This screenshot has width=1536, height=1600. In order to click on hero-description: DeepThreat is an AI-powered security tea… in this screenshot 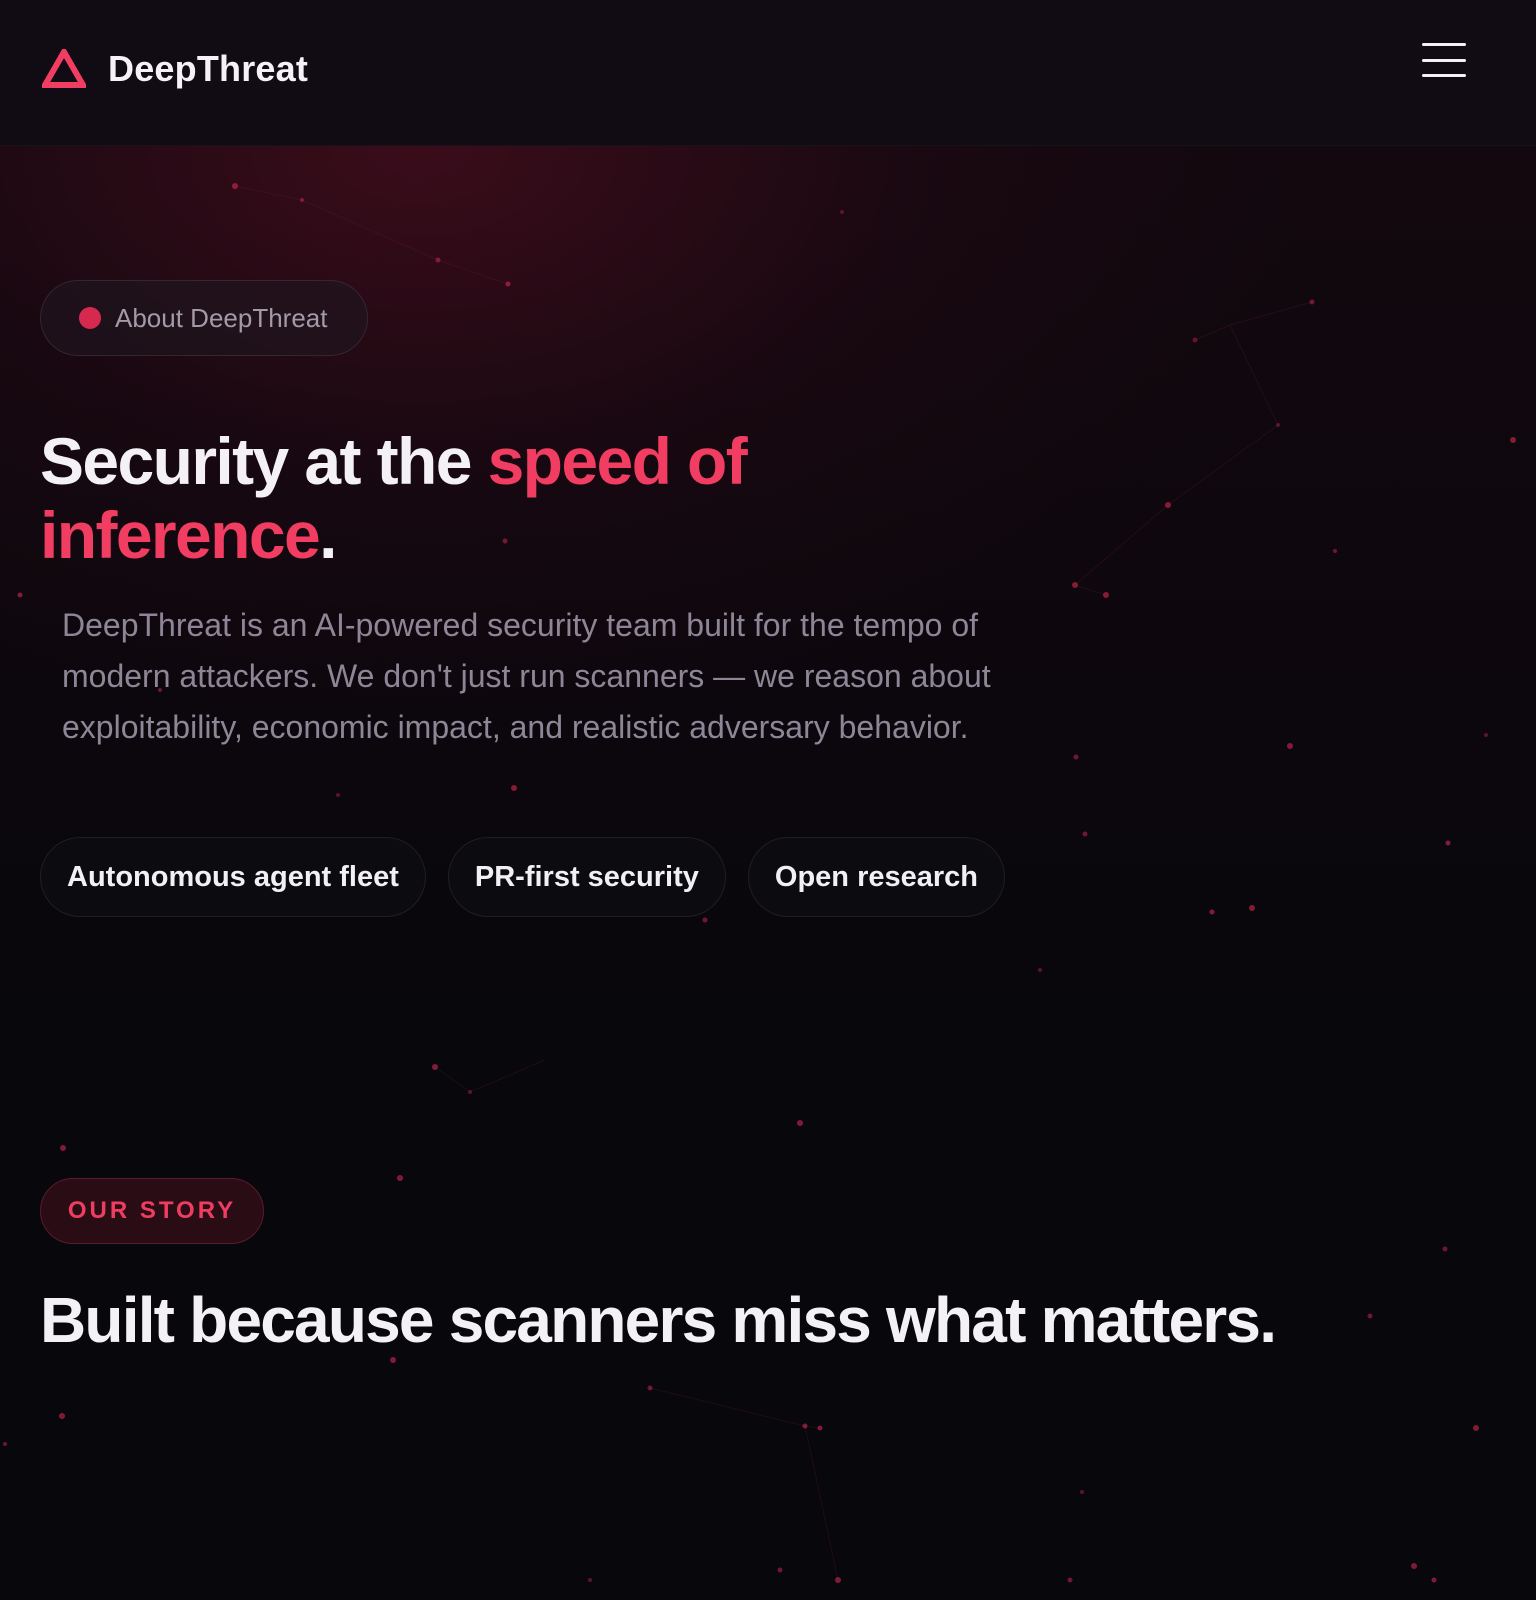, I will do `click(526, 676)`.